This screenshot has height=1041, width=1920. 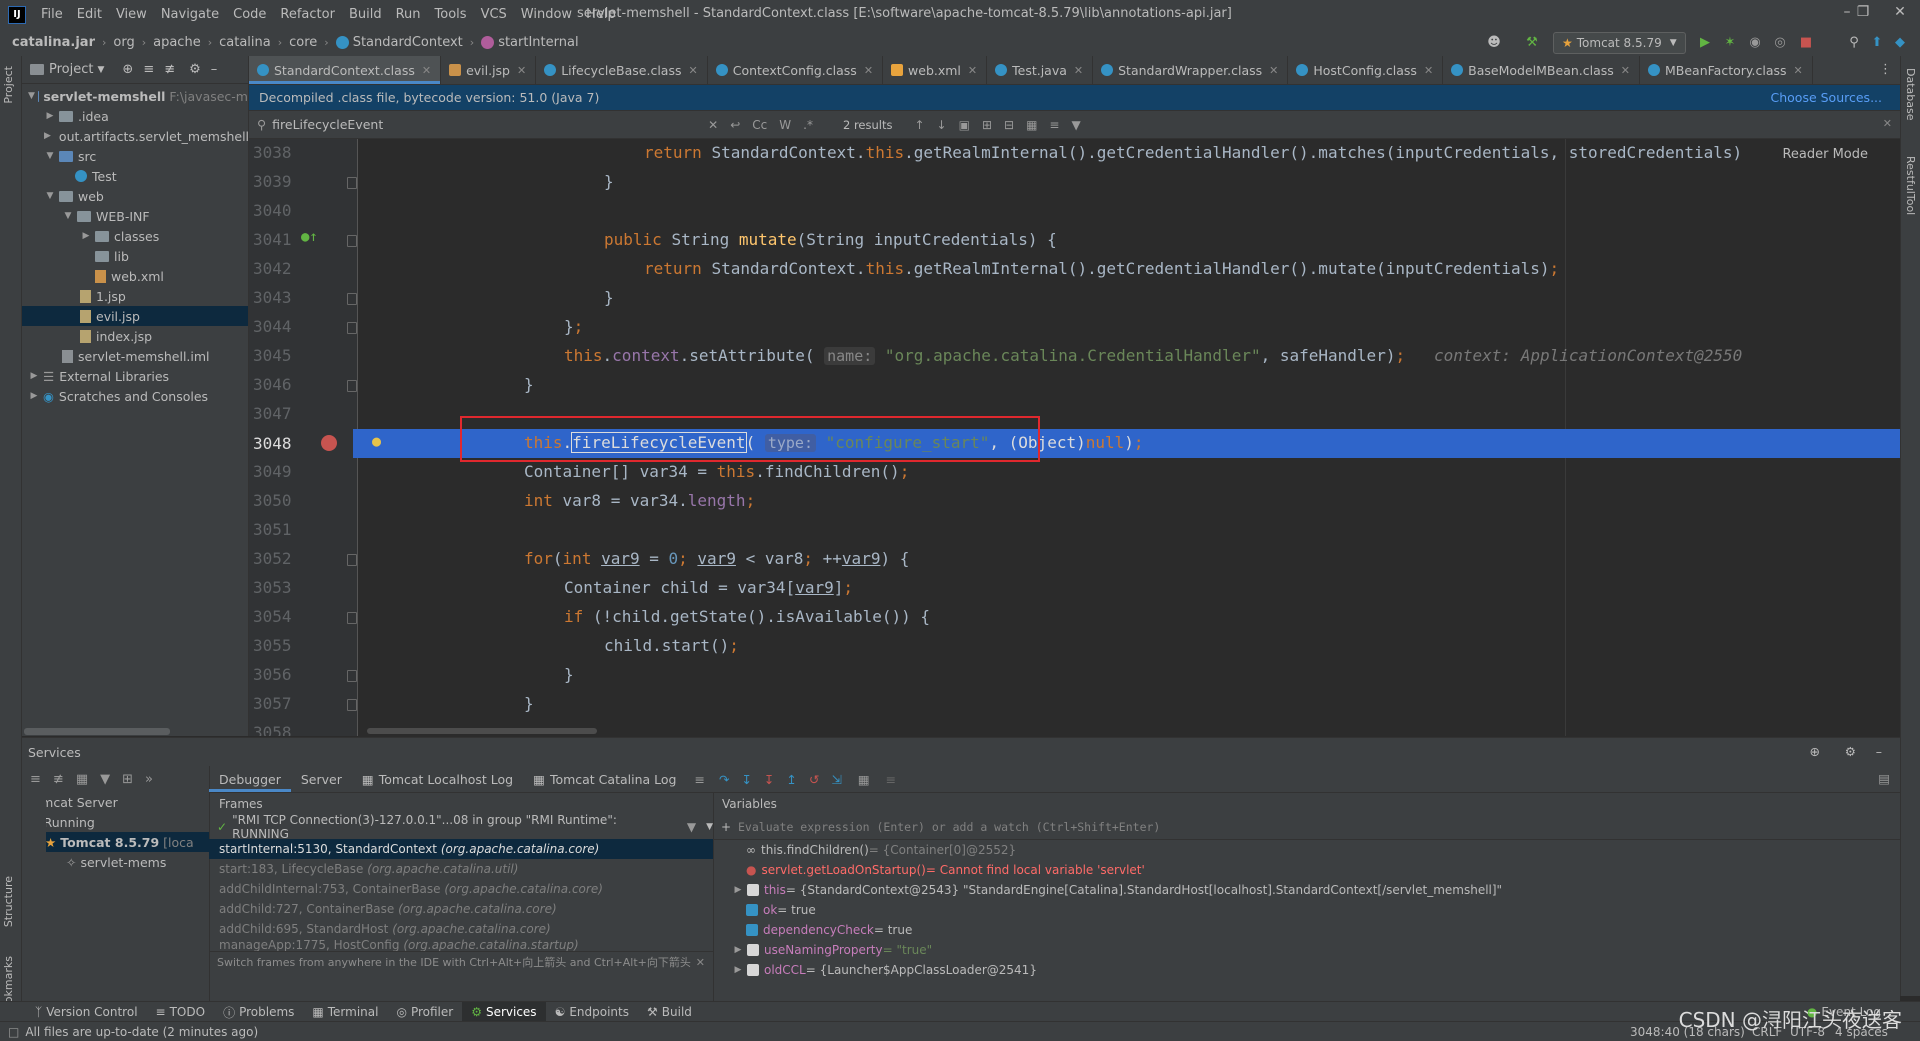 I want to click on menu-refactor: Refactor, so click(x=307, y=14).